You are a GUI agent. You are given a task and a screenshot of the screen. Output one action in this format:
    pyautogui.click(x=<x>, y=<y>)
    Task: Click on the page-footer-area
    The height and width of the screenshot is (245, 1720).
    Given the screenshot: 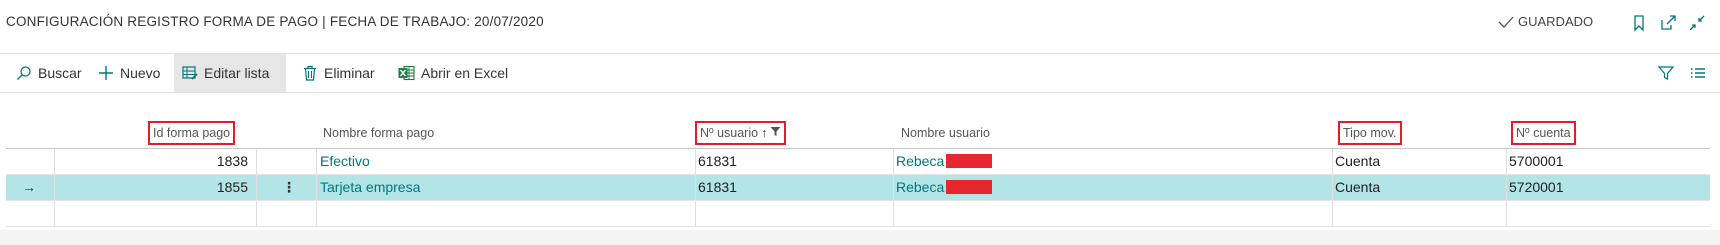 What is the action you would take?
    pyautogui.click(x=860, y=237)
    